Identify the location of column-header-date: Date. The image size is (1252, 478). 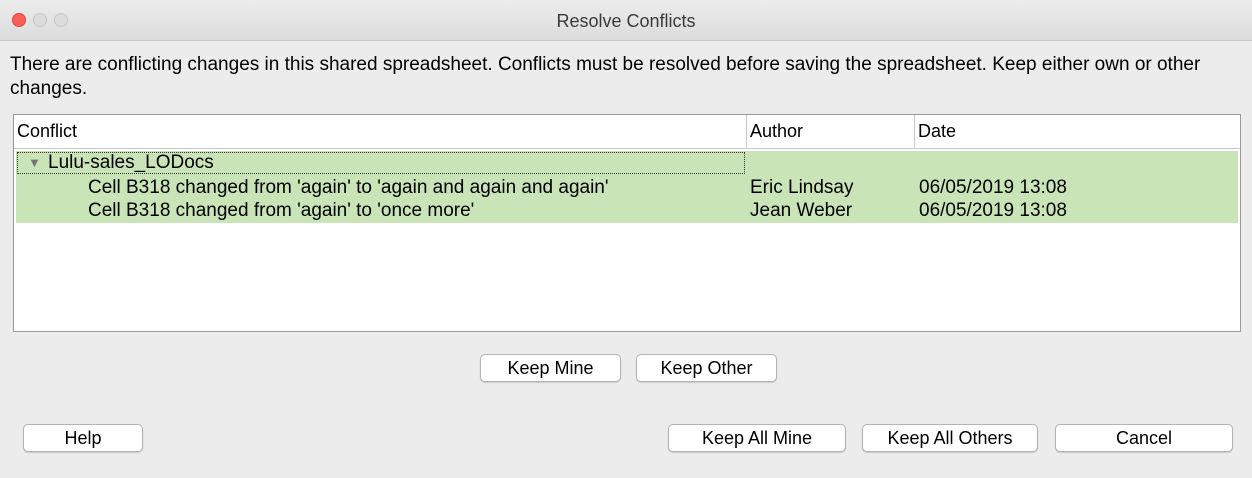
(1077, 131).